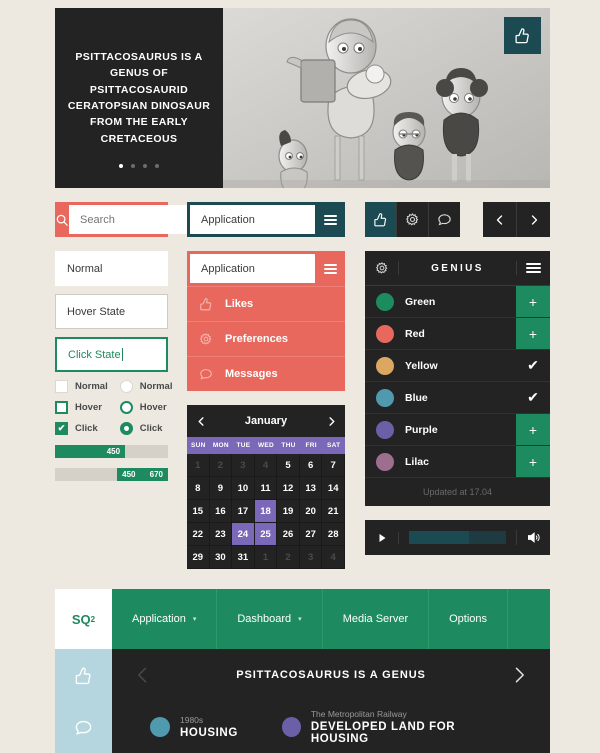 The height and width of the screenshot is (753, 600). What do you see at coordinates (288, 488) in the screenshot?
I see `calendar-day: 12` at bounding box center [288, 488].